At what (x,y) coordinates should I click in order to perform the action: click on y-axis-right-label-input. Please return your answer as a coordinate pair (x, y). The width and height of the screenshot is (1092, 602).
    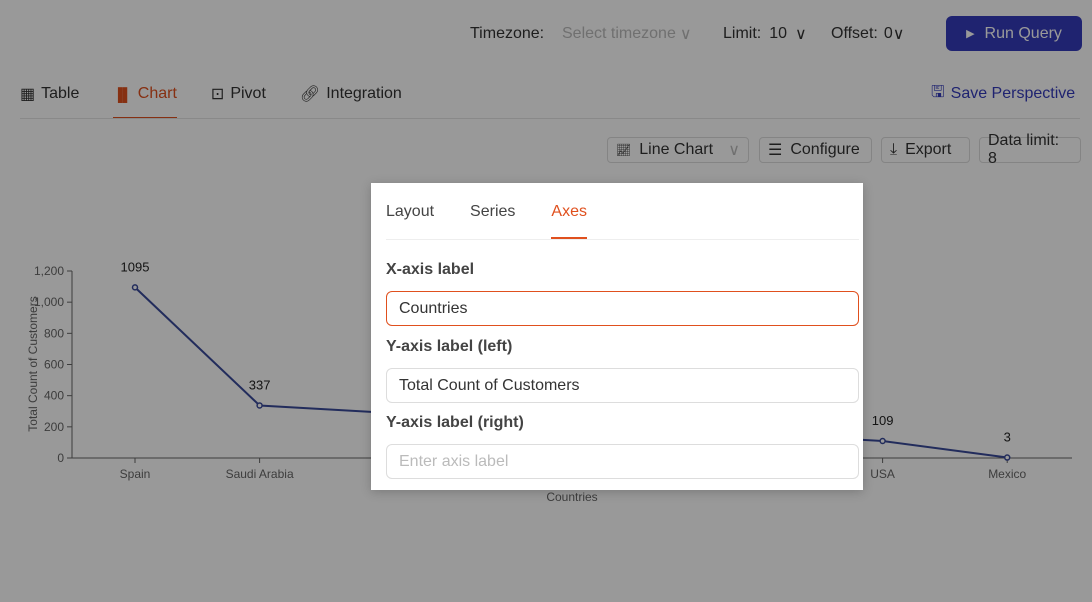
    Looking at the image, I should click on (622, 461).